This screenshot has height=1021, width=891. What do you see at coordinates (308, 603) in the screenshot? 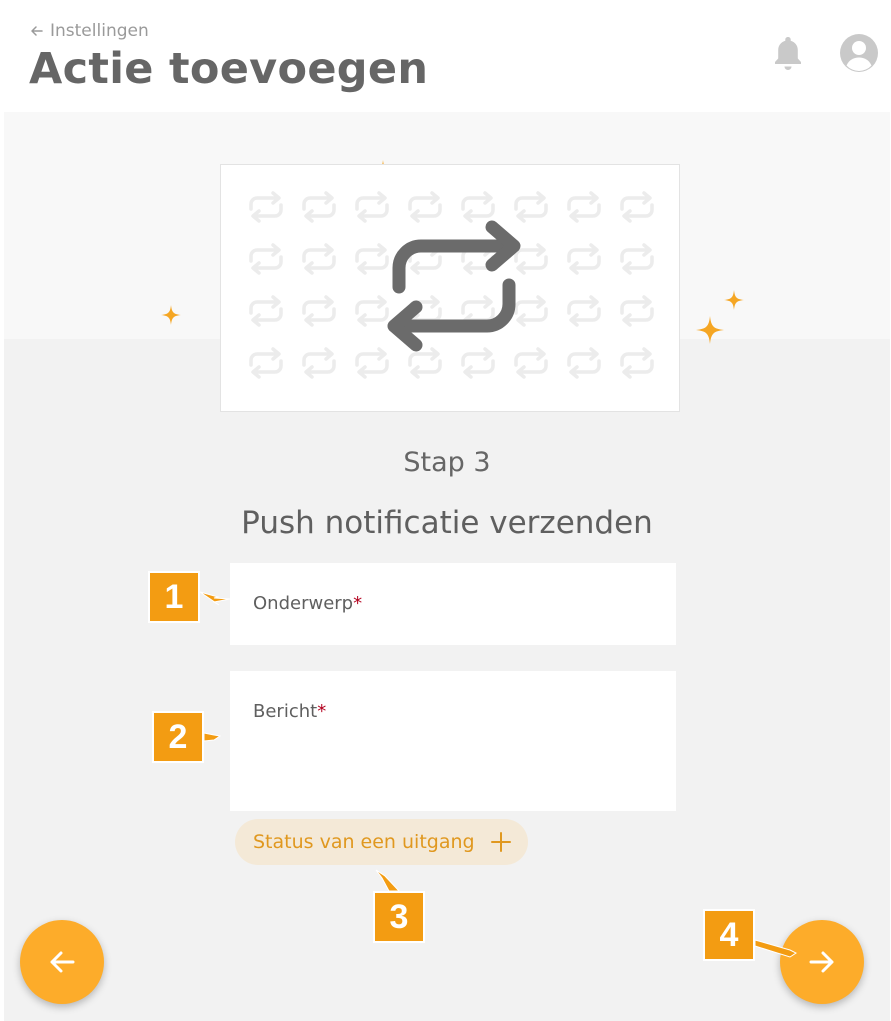
I see `subject-field-label: Onderwerp*` at bounding box center [308, 603].